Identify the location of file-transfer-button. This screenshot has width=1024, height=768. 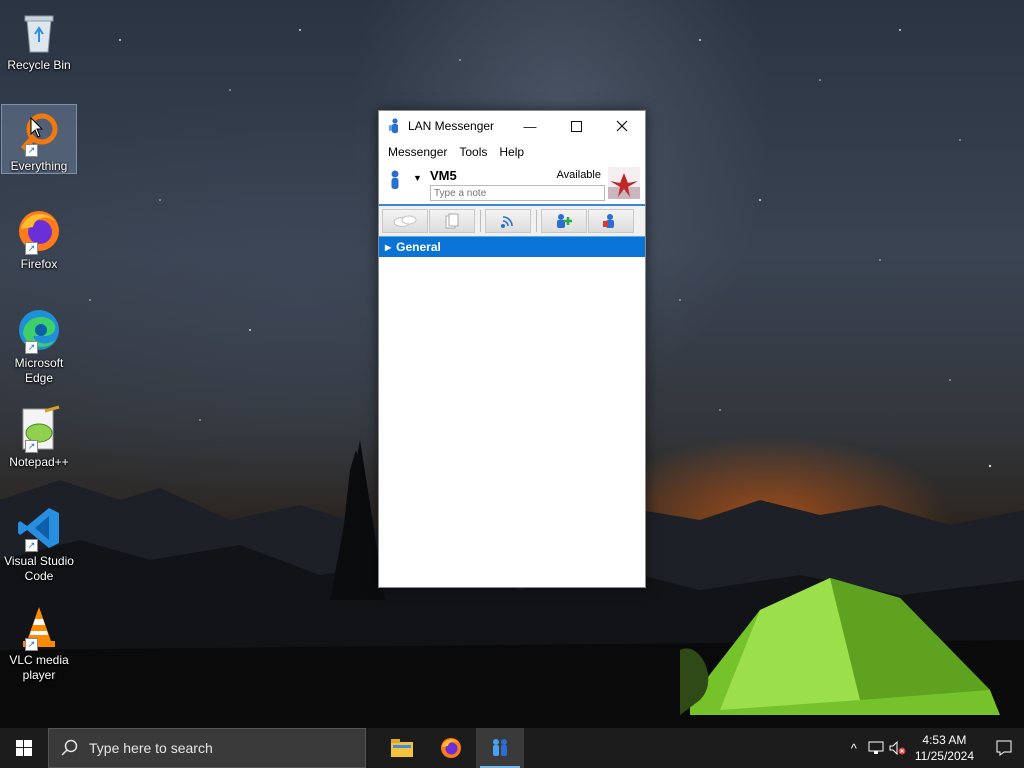
(452, 221).